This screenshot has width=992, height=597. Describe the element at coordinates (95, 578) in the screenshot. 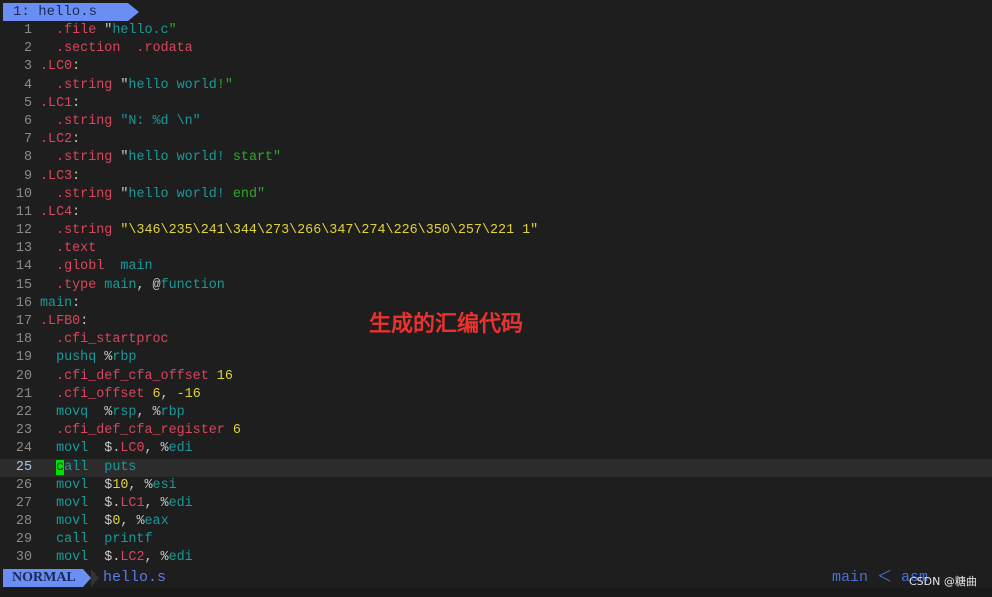

I see `separator-arrow-icon` at that location.